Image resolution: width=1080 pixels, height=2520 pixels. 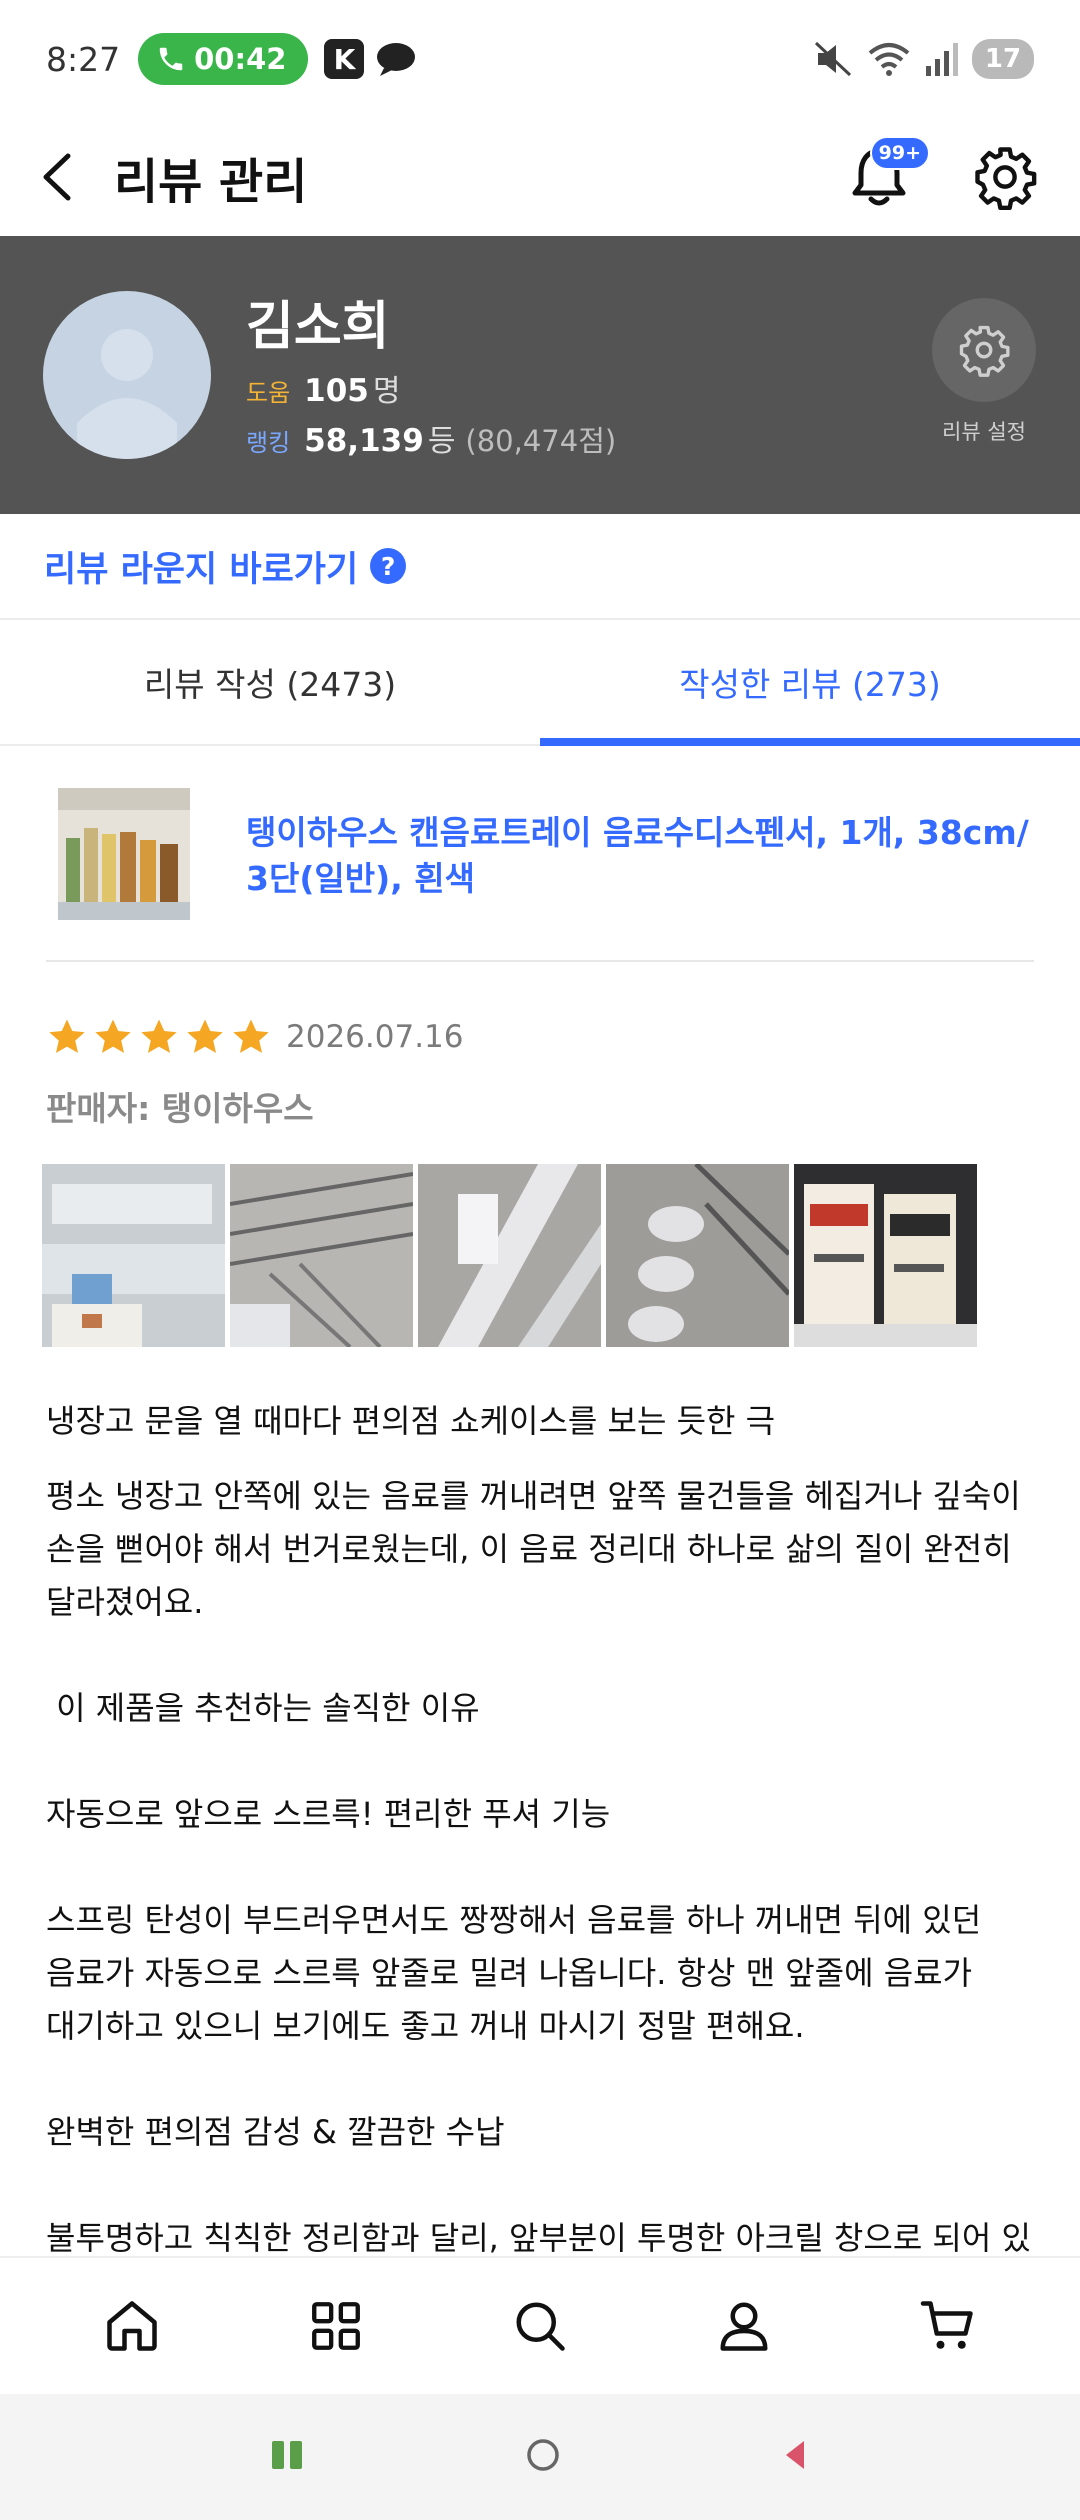 What do you see at coordinates (540, 567) in the screenshot?
I see `review-lounge-link: 리뷰 라운지 바로가기 ?` at bounding box center [540, 567].